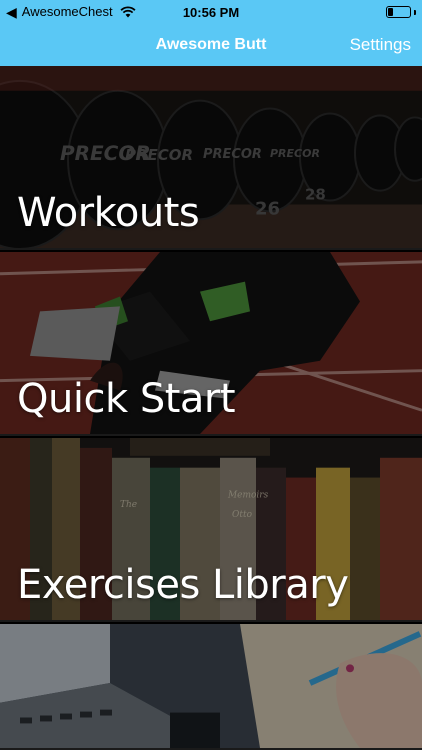 The image size is (422, 750). I want to click on status-bar: ◀ AwesomeChest 10:56 PM, so click(211, 13).